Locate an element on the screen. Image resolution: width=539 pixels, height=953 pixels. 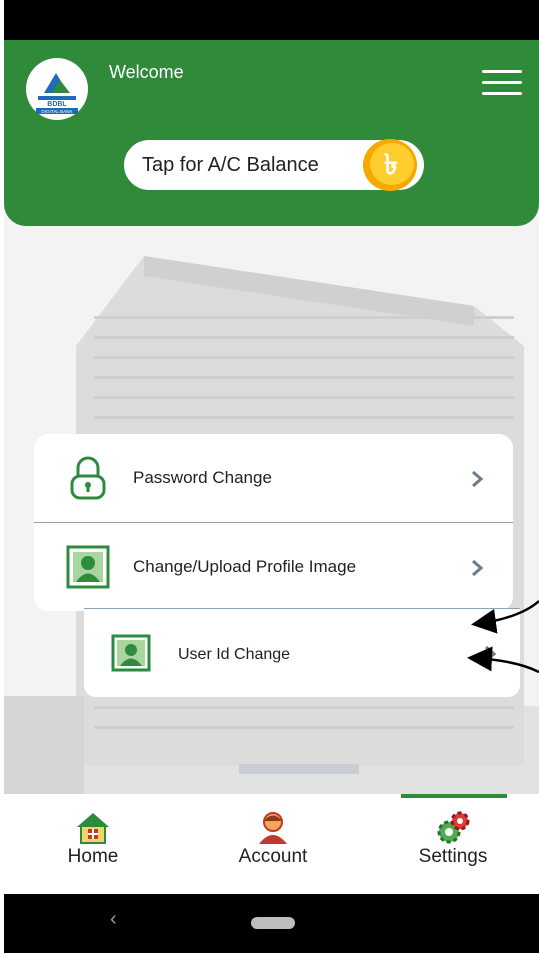
bottom-navigation: Home Account Settings is located at coordinates (271, 844).